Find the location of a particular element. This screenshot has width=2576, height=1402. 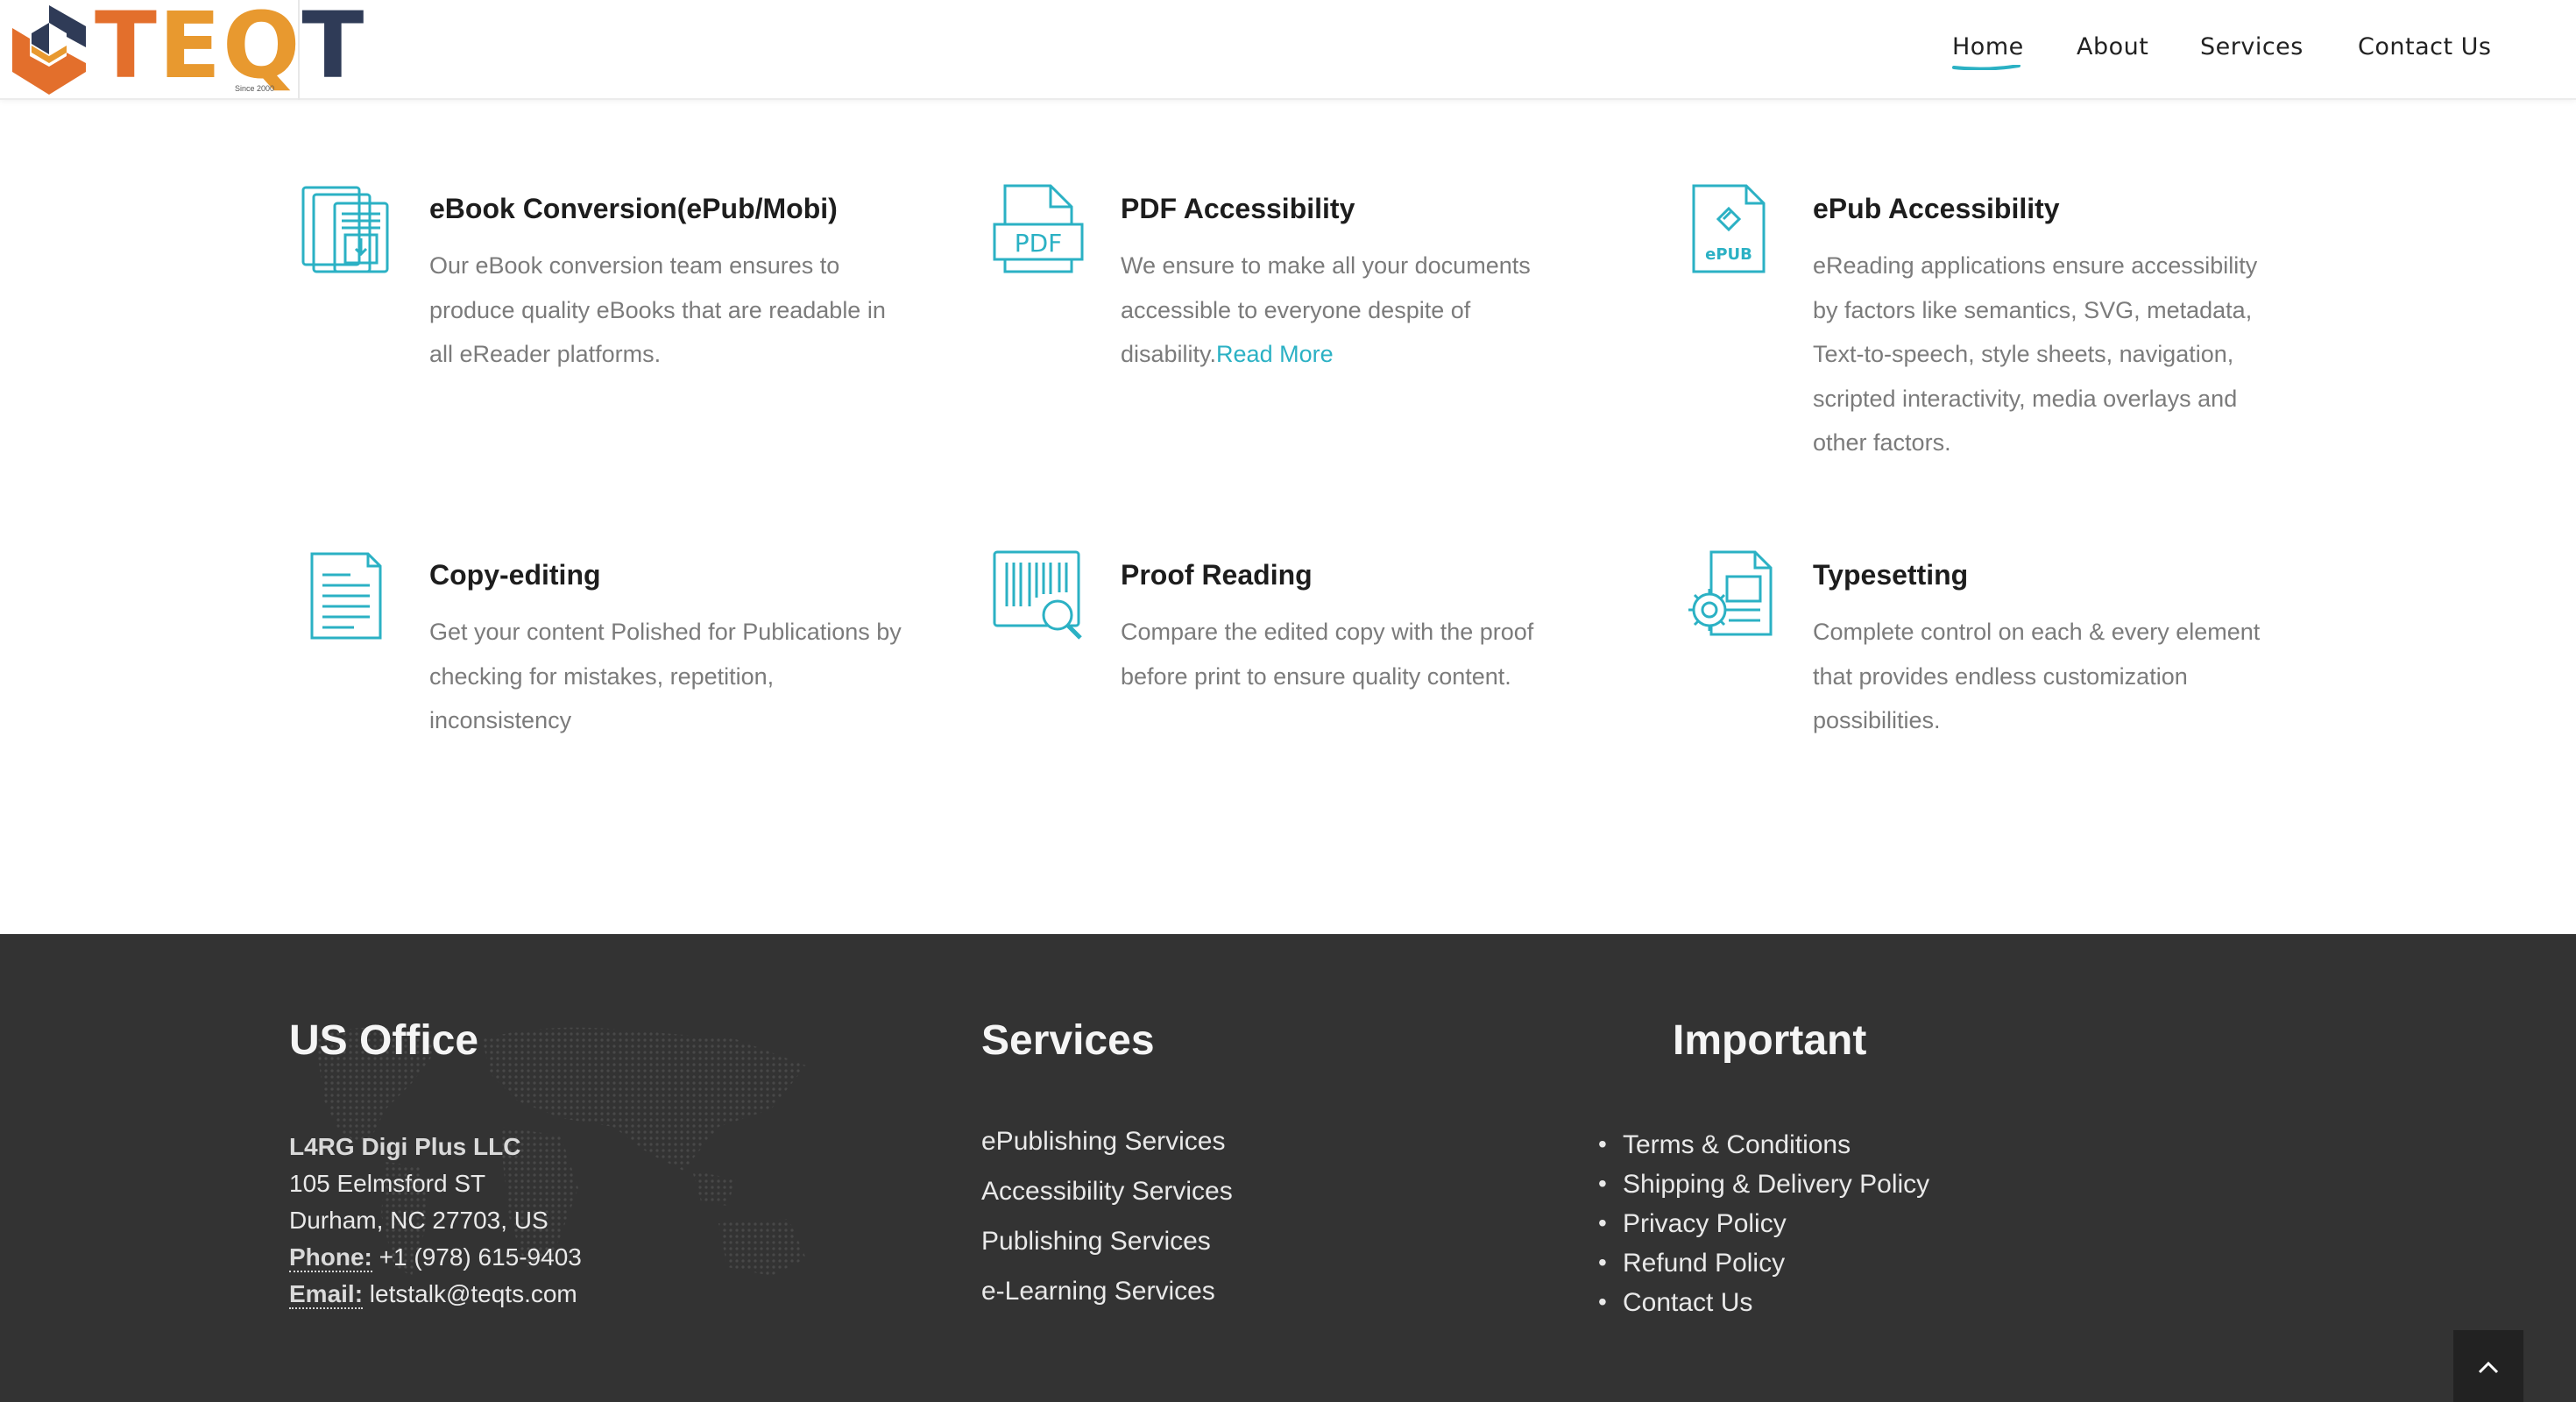

pdf-icon: PDF is located at coordinates (1038, 228).